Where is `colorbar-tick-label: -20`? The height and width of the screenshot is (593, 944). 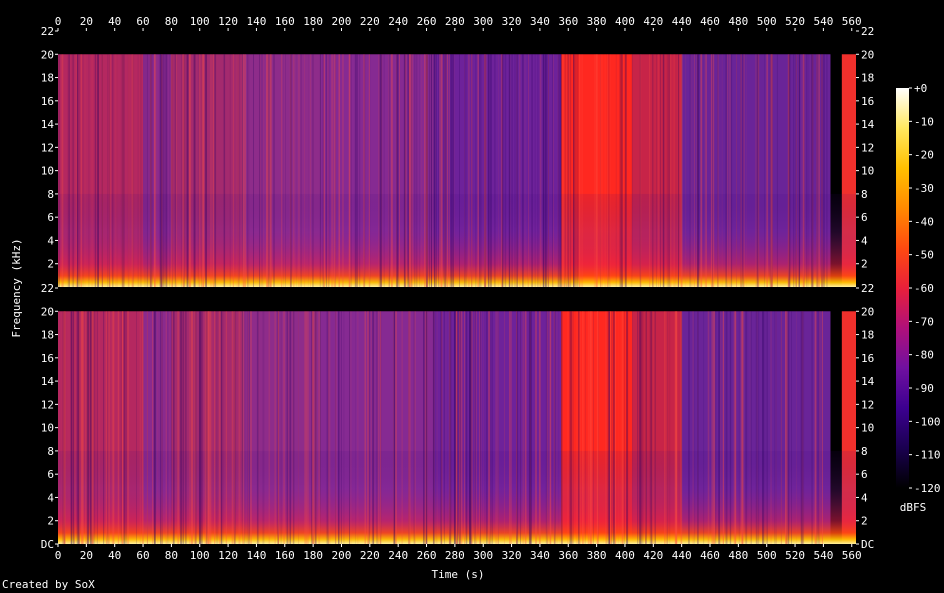 colorbar-tick-label: -20 is located at coordinates (924, 155).